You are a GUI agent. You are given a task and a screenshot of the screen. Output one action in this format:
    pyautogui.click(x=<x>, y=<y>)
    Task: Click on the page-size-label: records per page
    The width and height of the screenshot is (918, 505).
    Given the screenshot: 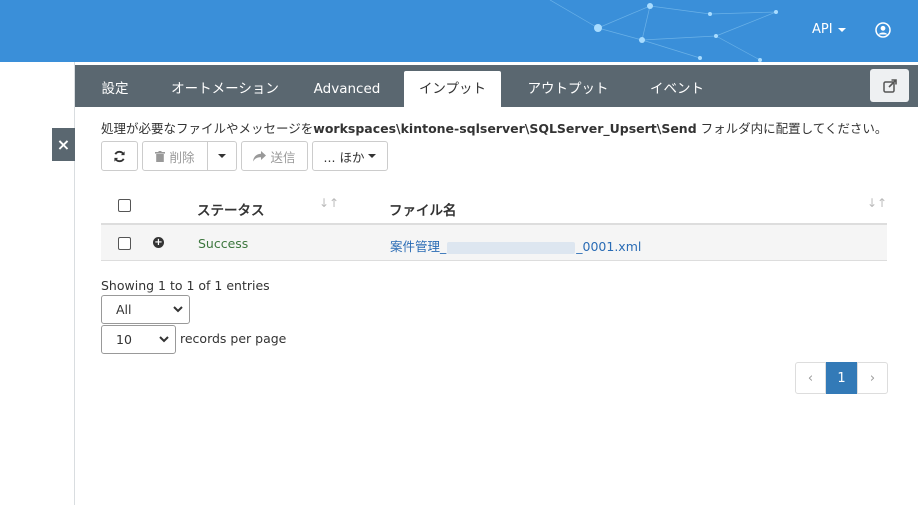 What is the action you would take?
    pyautogui.click(x=233, y=338)
    